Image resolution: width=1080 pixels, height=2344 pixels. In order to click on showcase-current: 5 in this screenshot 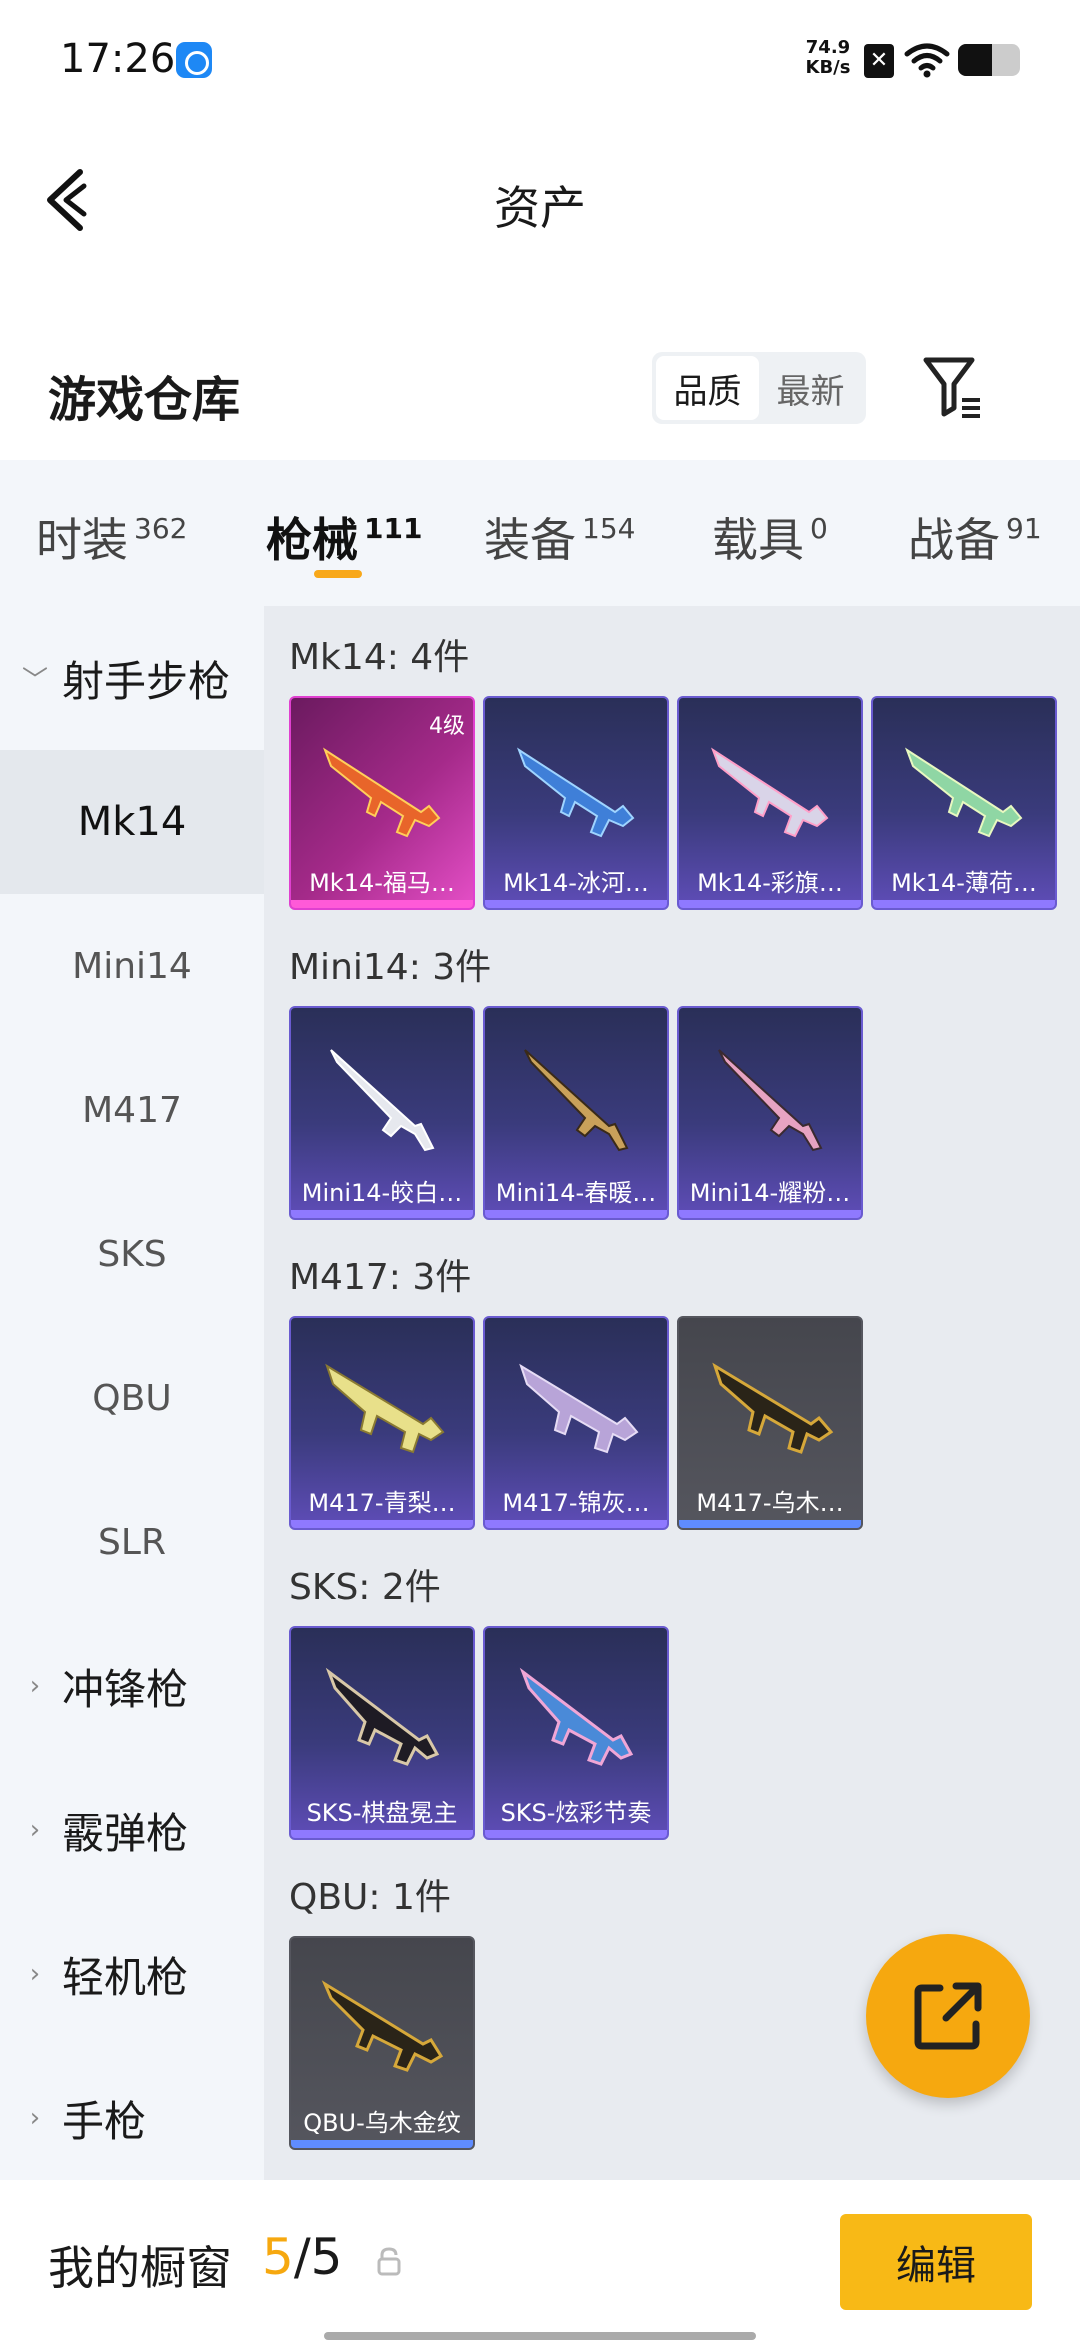, I will do `click(278, 2257)`.